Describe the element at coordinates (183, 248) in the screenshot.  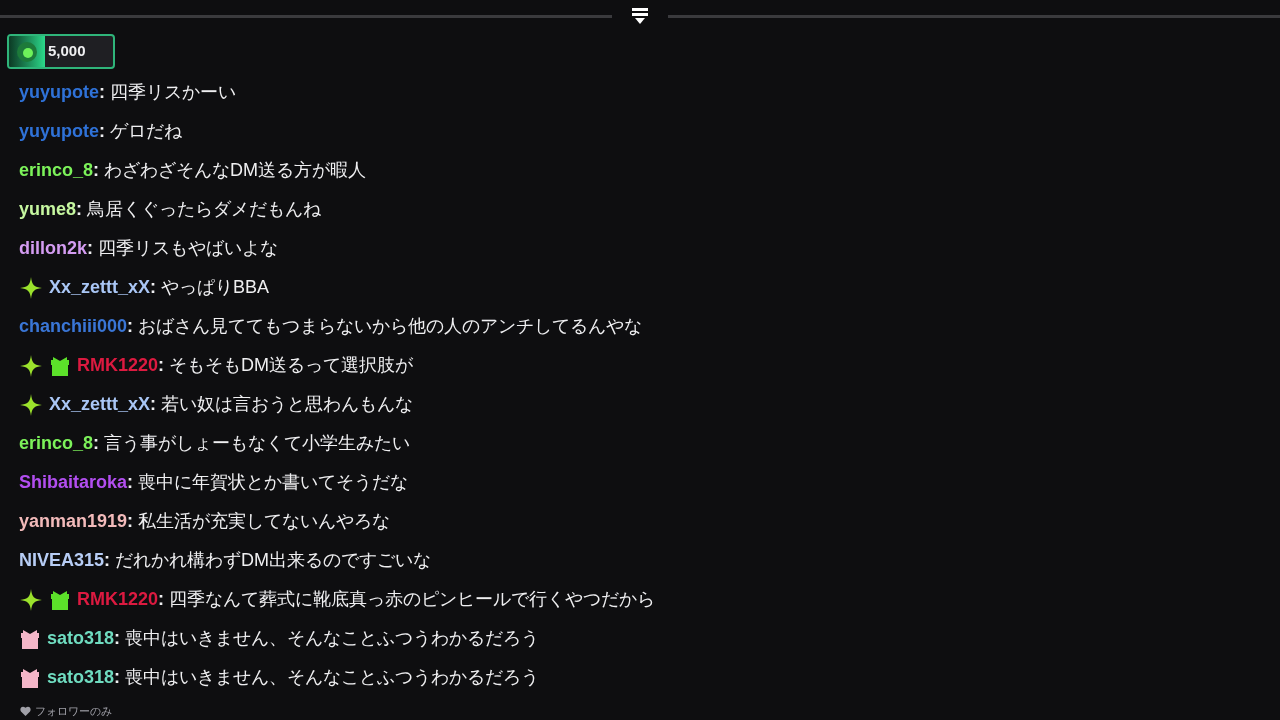
I see `chat-message: : 四季リスもやばいよな` at that location.